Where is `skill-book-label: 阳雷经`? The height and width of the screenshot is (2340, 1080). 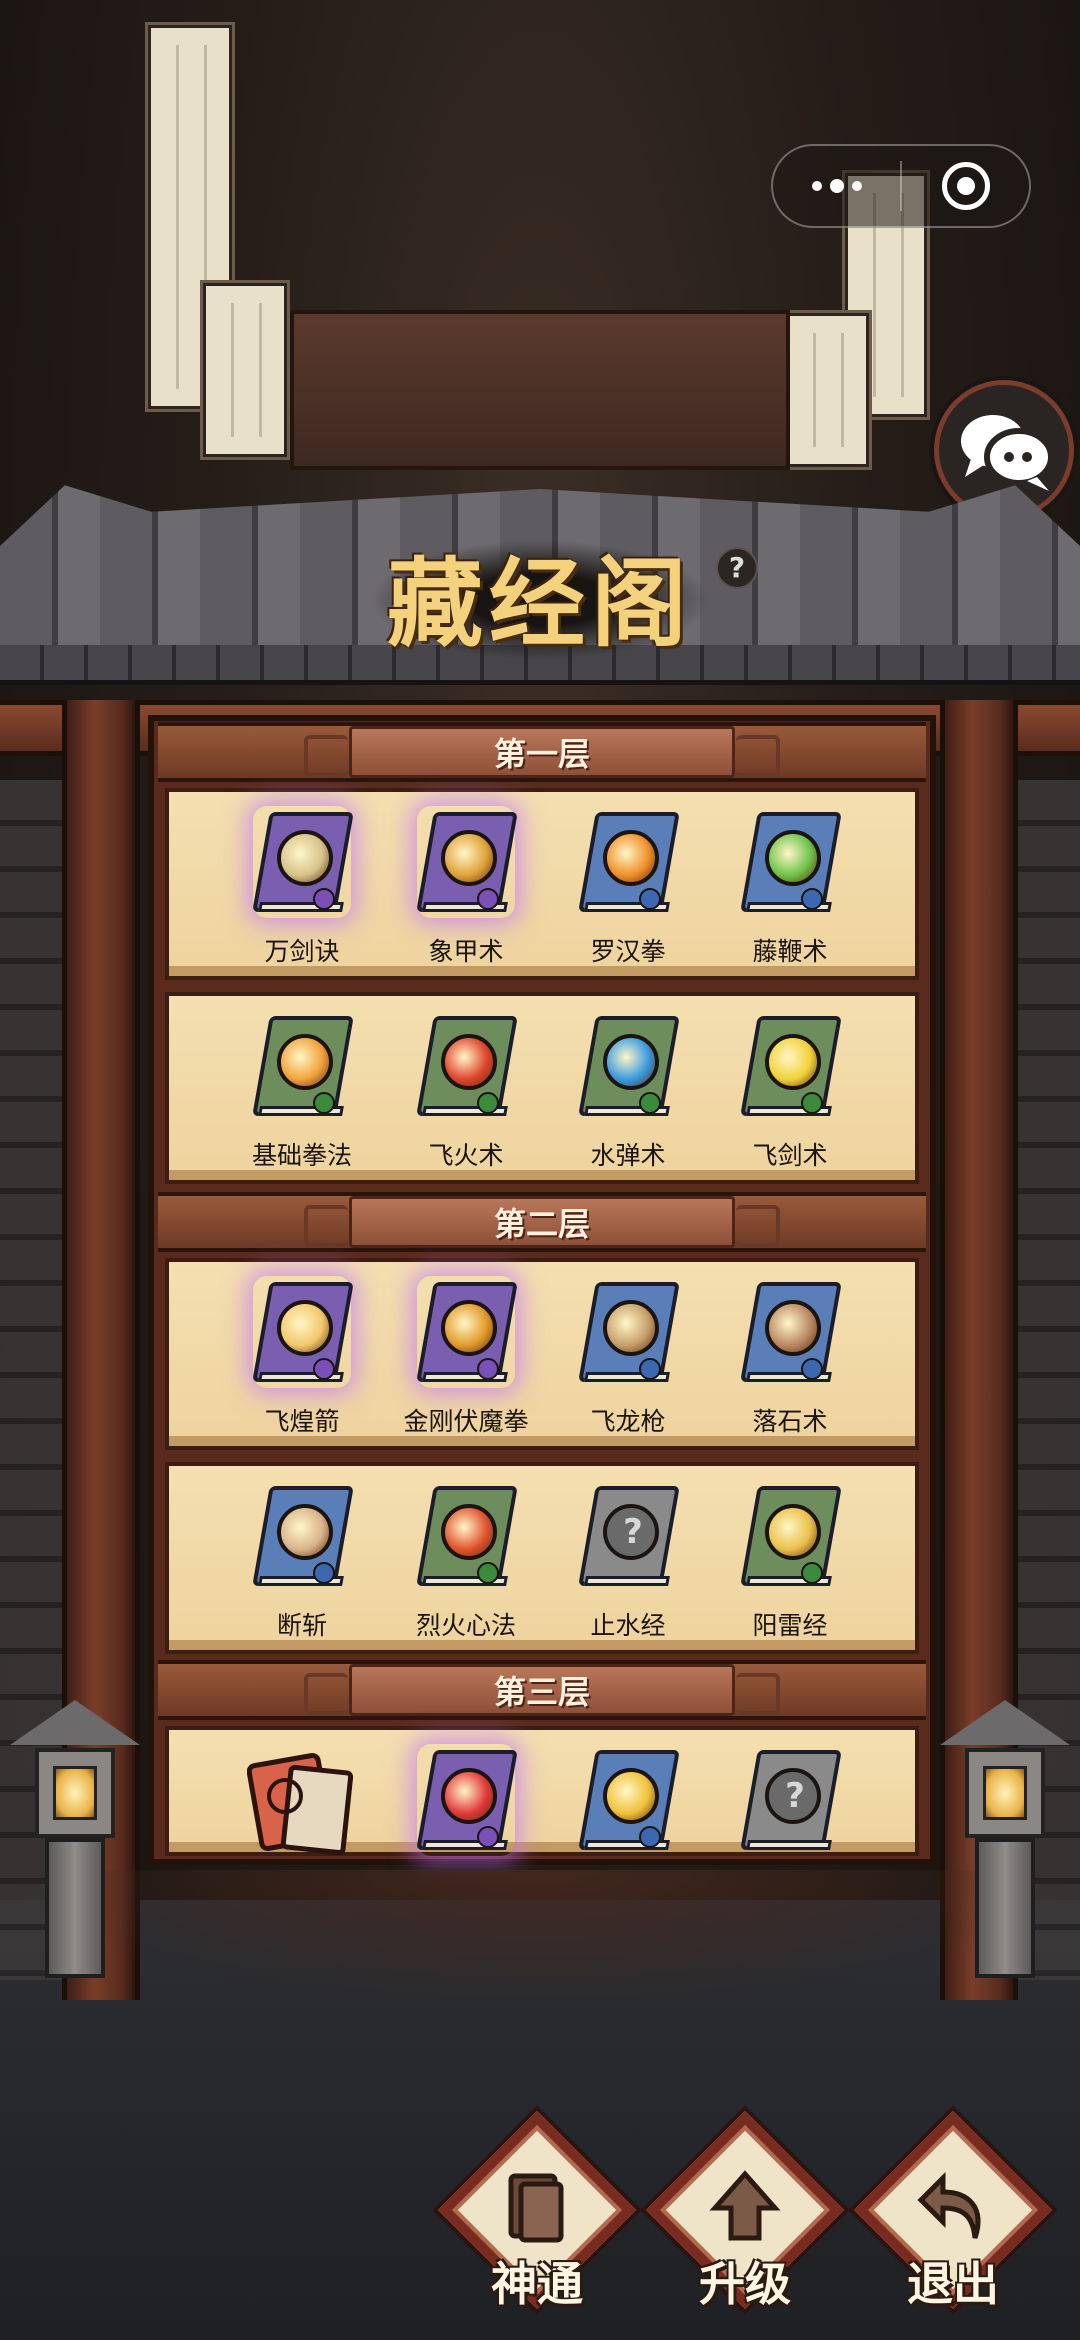
skill-book-label: 阳雷经 is located at coordinates (790, 1625).